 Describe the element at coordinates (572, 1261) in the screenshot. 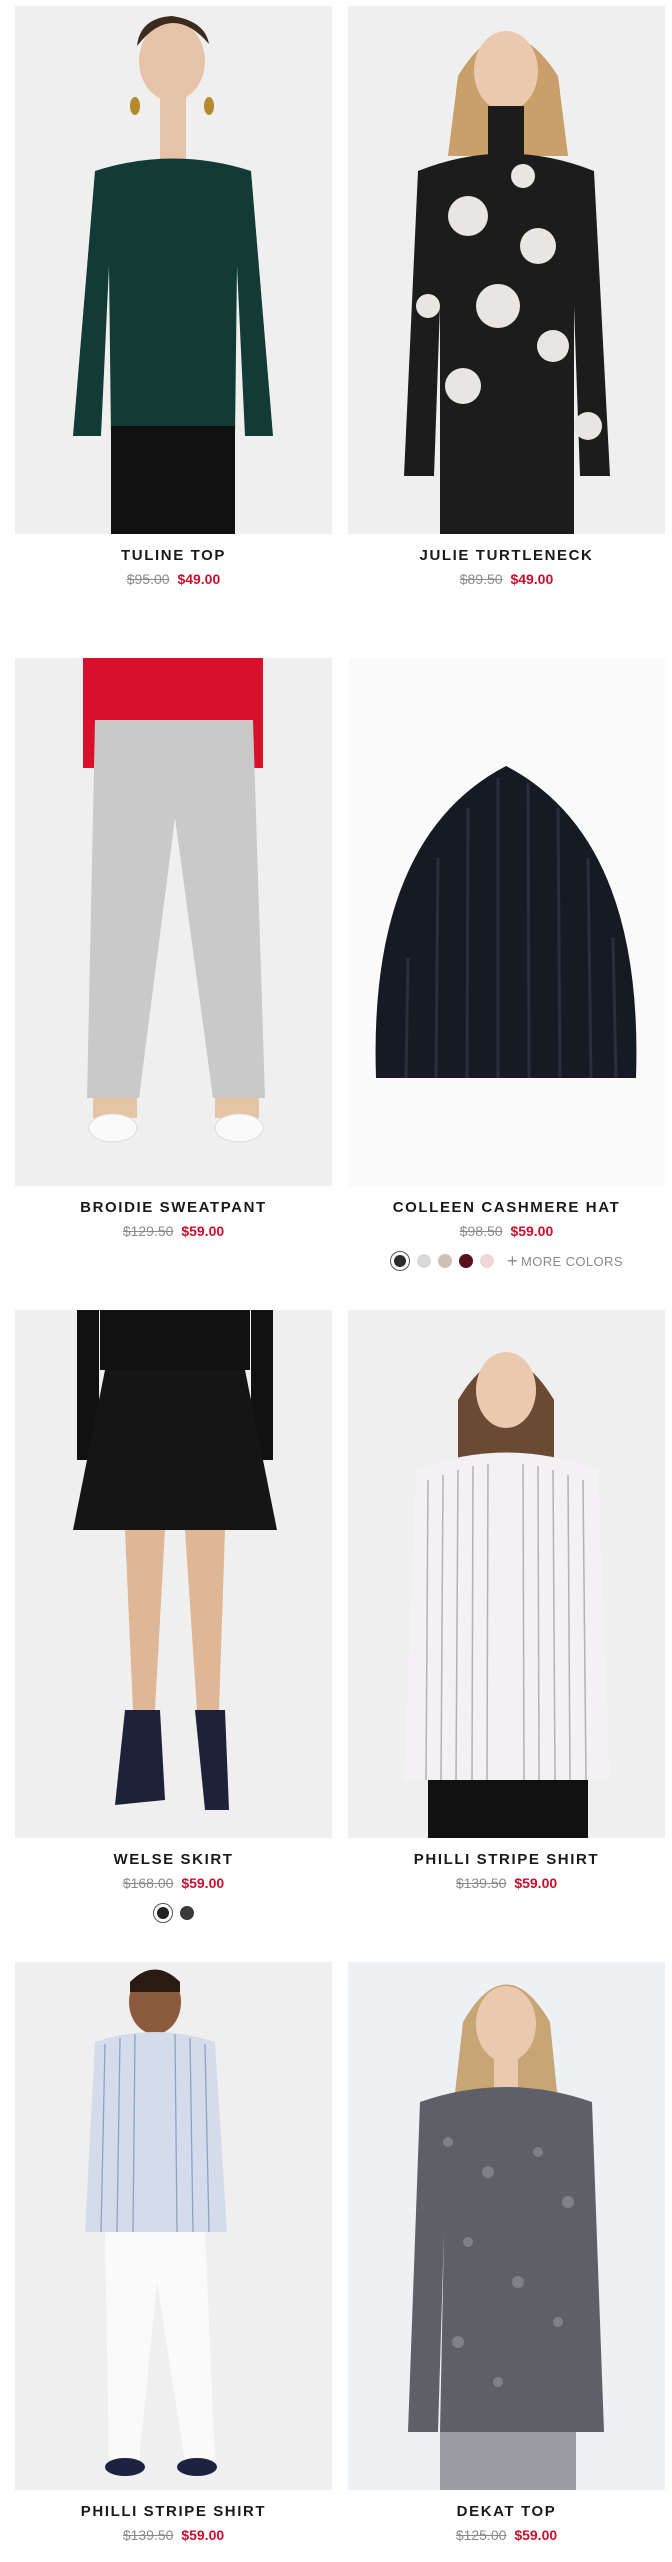

I see `more-colors-label: MORE COLORS` at that location.